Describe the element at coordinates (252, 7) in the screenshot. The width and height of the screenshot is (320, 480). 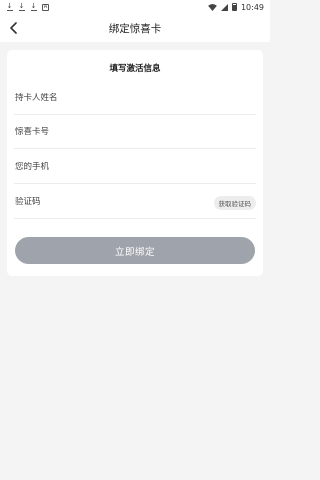
I see `status-time: 10:49` at that location.